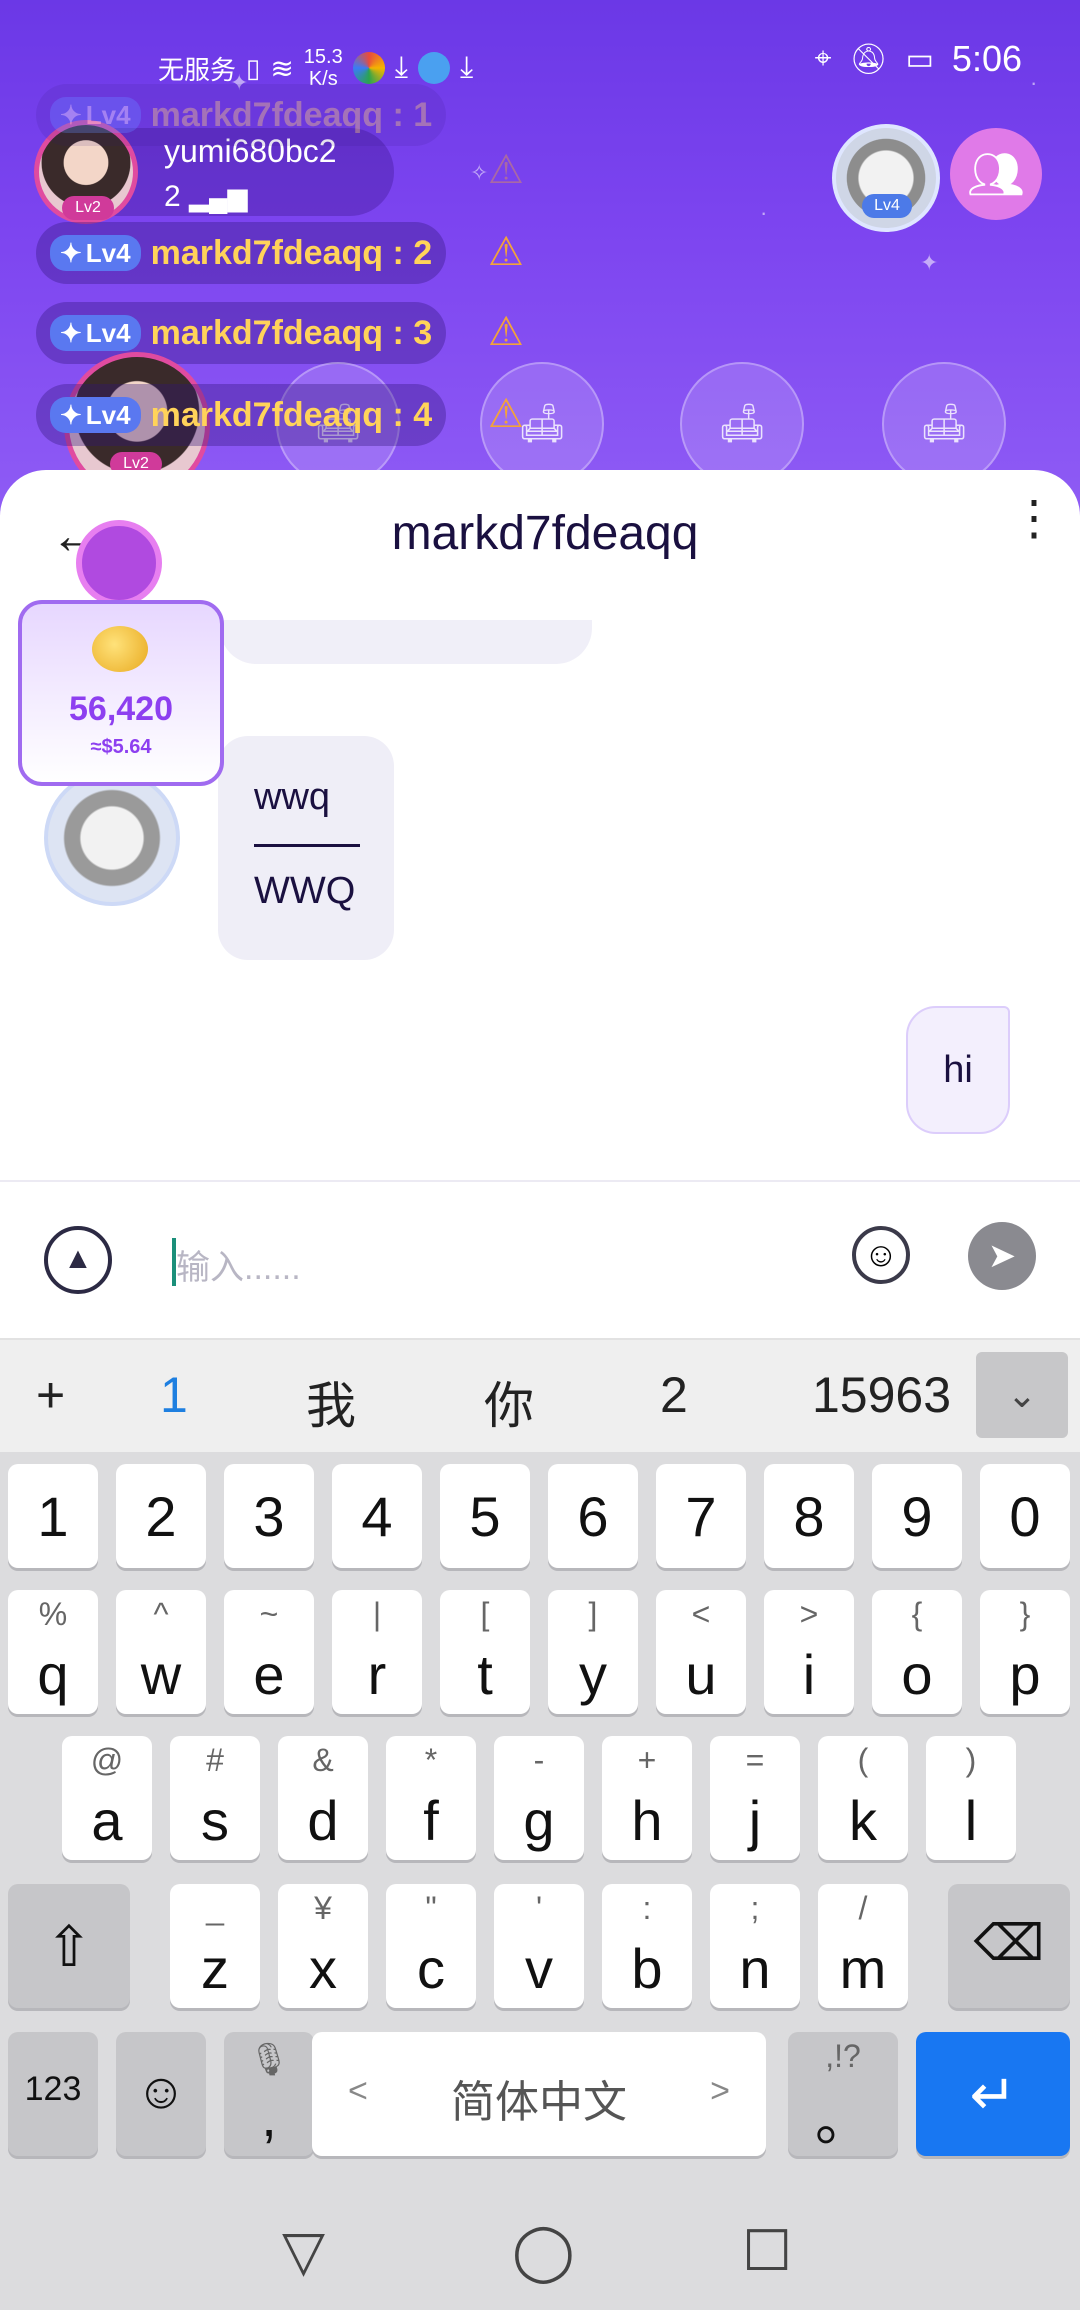 The height and width of the screenshot is (2310, 1080). Describe the element at coordinates (539, 1798) in the screenshot. I see `key: -g` at that location.